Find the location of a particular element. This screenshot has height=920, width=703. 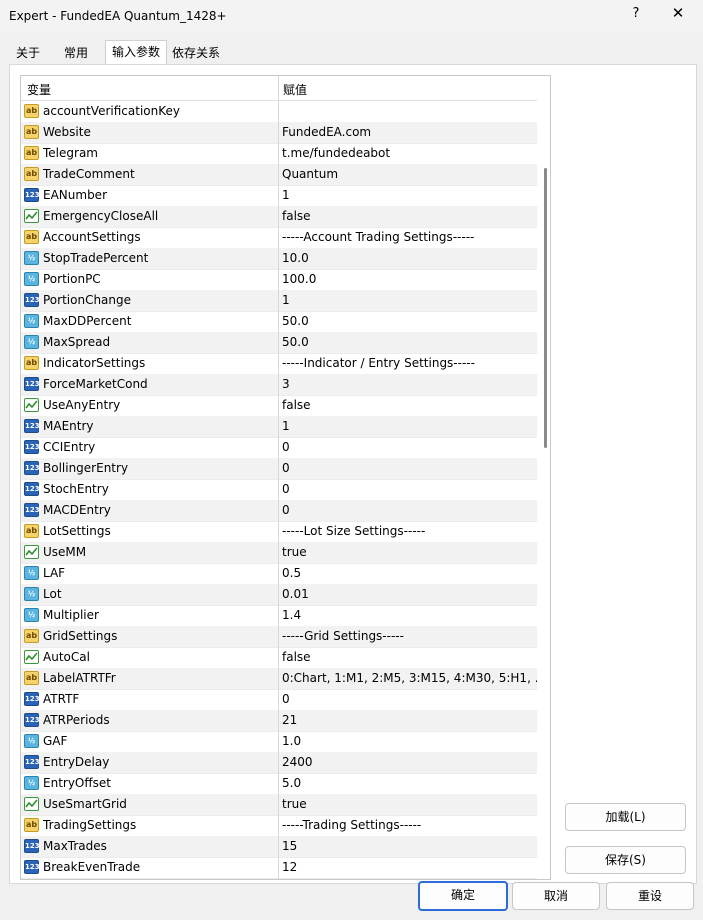

grid-row: 123 BollingerEntry 0 is located at coordinates (279, 469).